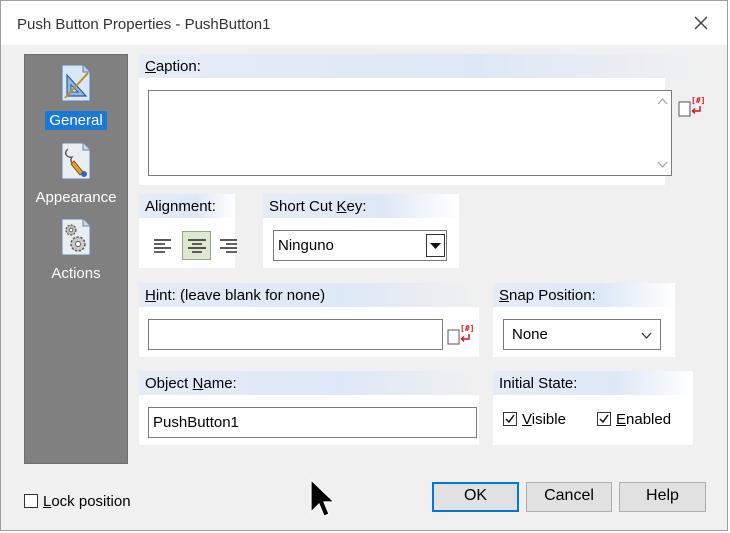 The image size is (730, 533). I want to click on visible-checkbox: Visible, so click(543, 420).